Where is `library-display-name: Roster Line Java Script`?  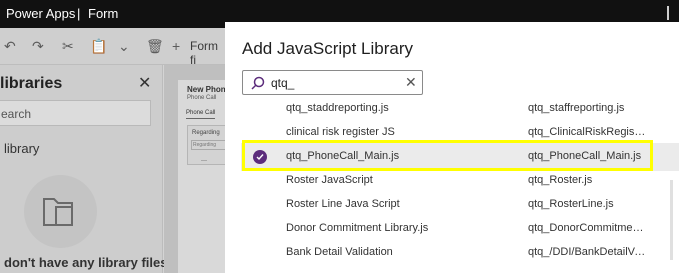
library-display-name: Roster Line Java Script is located at coordinates (343, 204).